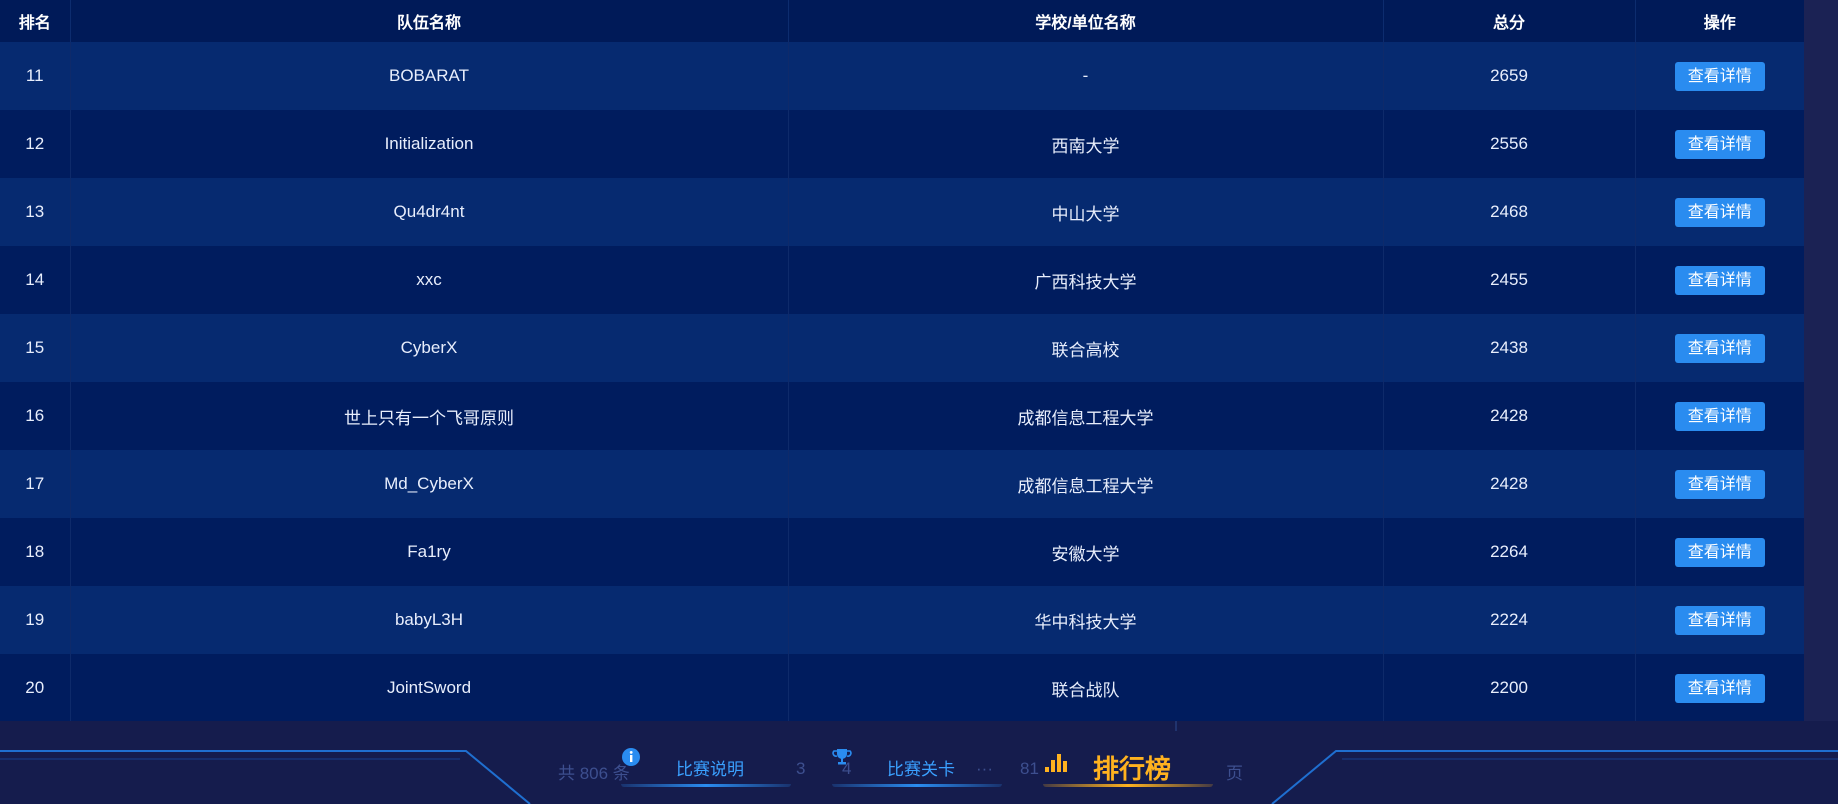 The image size is (1838, 804). Describe the element at coordinates (1234, 773) in the screenshot. I see `pagination-suffix: 页` at that location.